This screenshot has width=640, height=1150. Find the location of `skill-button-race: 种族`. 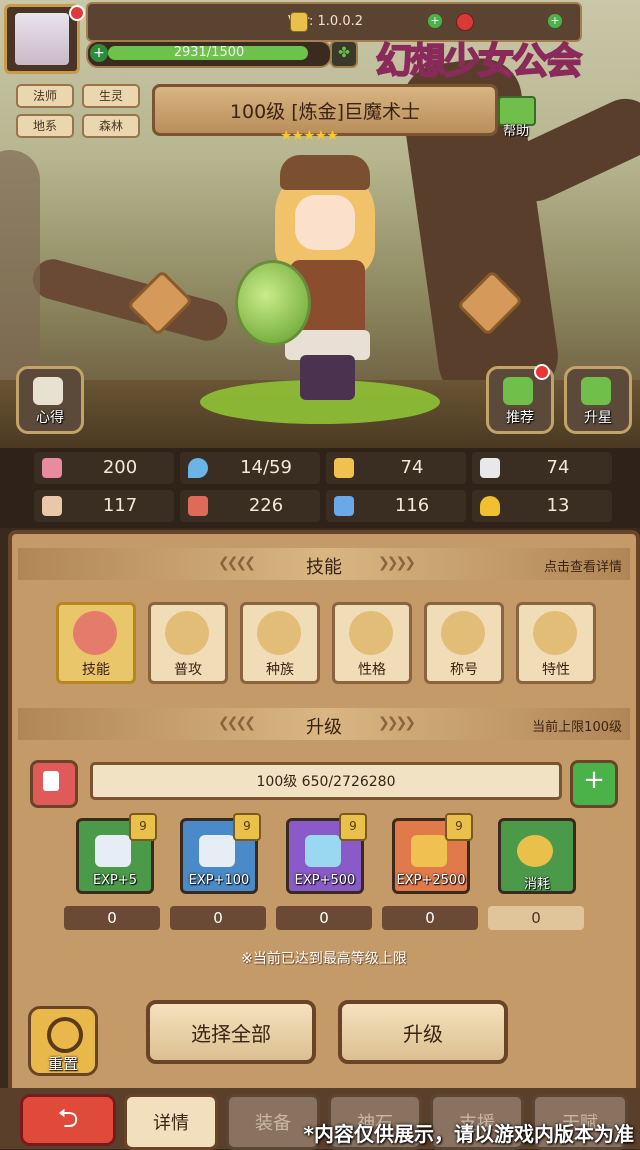

skill-button-race: 种族 is located at coordinates (280, 643).